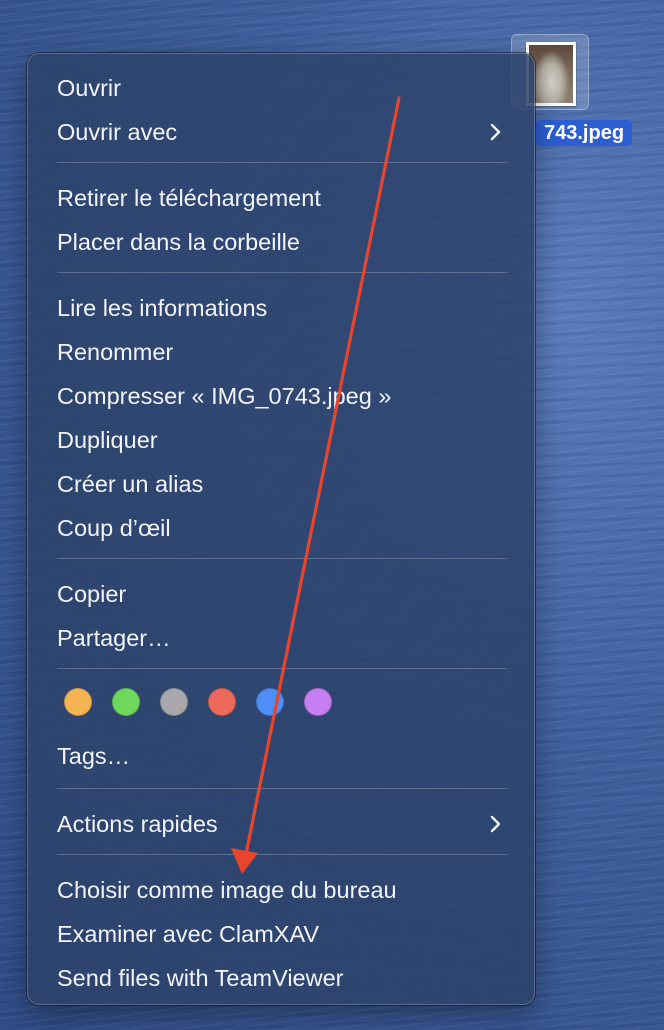  I want to click on menu-item-get-info: Lire les informations, so click(281, 308).